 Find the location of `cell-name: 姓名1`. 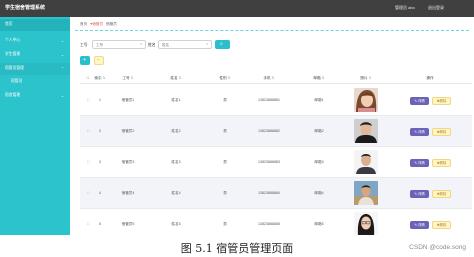

cell-name: 姓名1 is located at coordinates (176, 100).